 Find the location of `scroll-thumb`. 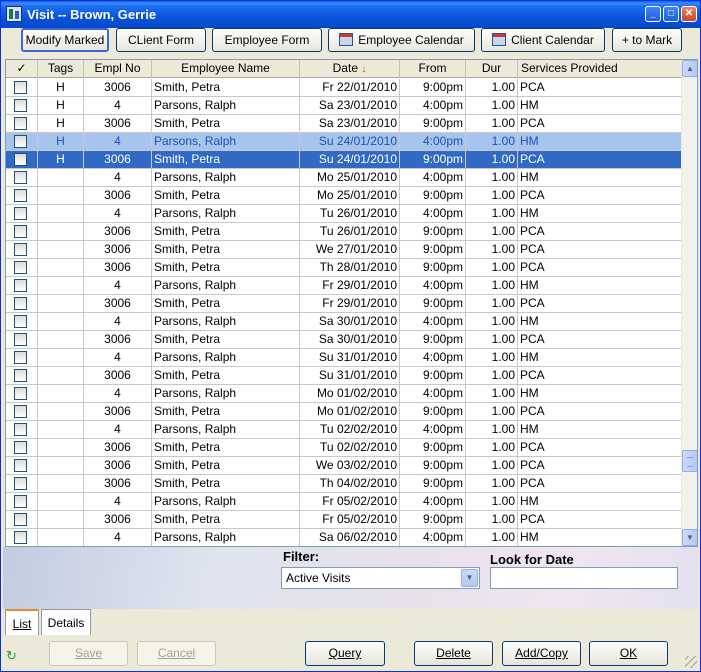

scroll-thumb is located at coordinates (689, 461).